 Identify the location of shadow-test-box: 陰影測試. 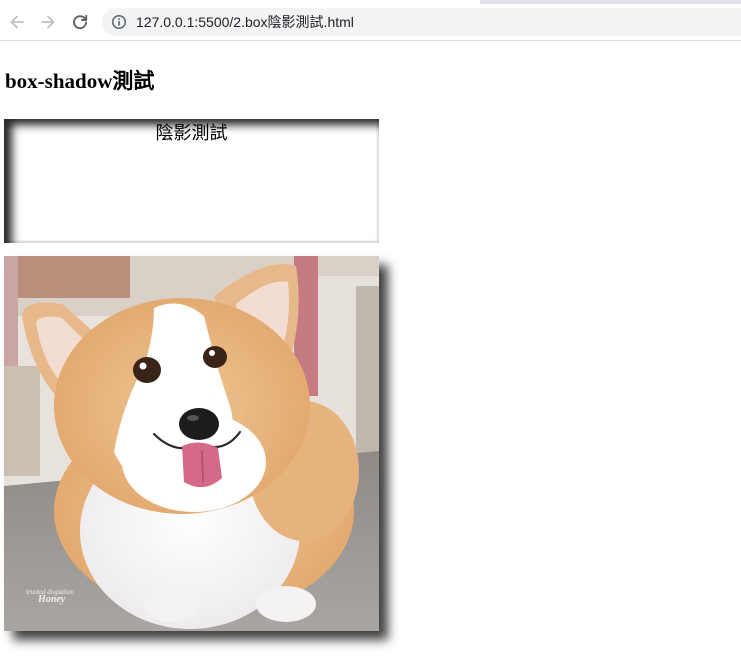
(191, 181).